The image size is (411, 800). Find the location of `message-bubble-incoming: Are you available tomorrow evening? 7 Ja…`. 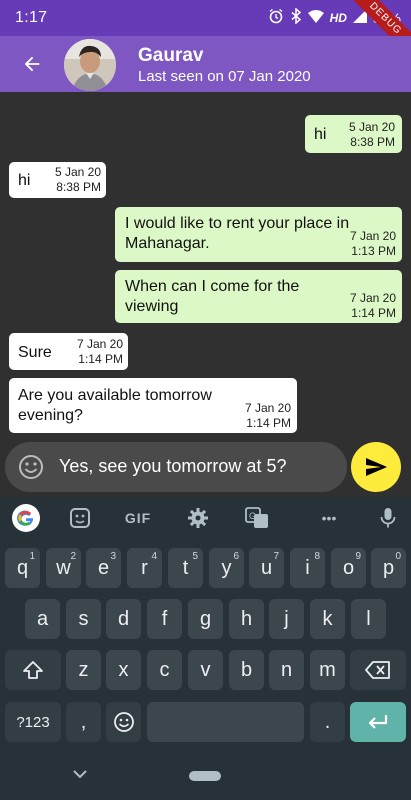

message-bubble-incoming: Are you available tomorrow evening? 7 Ja… is located at coordinates (153, 405).